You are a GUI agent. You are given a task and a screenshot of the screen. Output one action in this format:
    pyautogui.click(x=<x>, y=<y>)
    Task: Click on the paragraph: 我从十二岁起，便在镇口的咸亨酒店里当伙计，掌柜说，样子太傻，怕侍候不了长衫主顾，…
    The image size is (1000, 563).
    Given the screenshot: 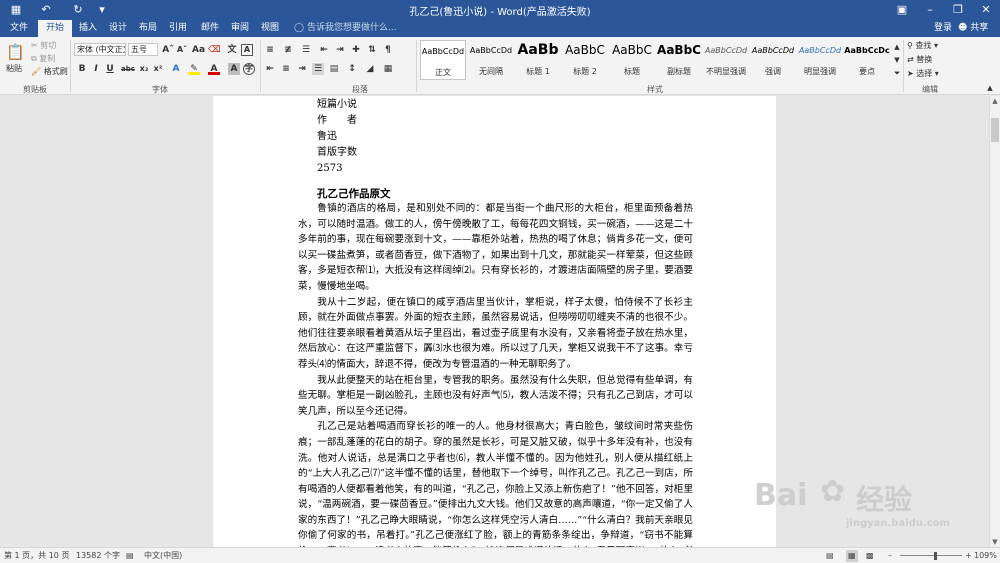 What is the action you would take?
    pyautogui.click(x=495, y=333)
    